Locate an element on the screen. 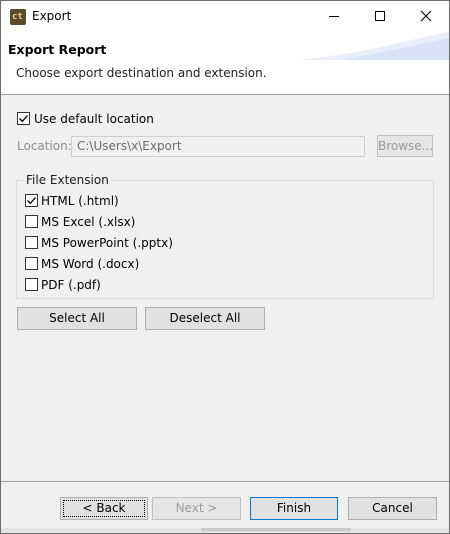  minimize-button is located at coordinates (334, 16).